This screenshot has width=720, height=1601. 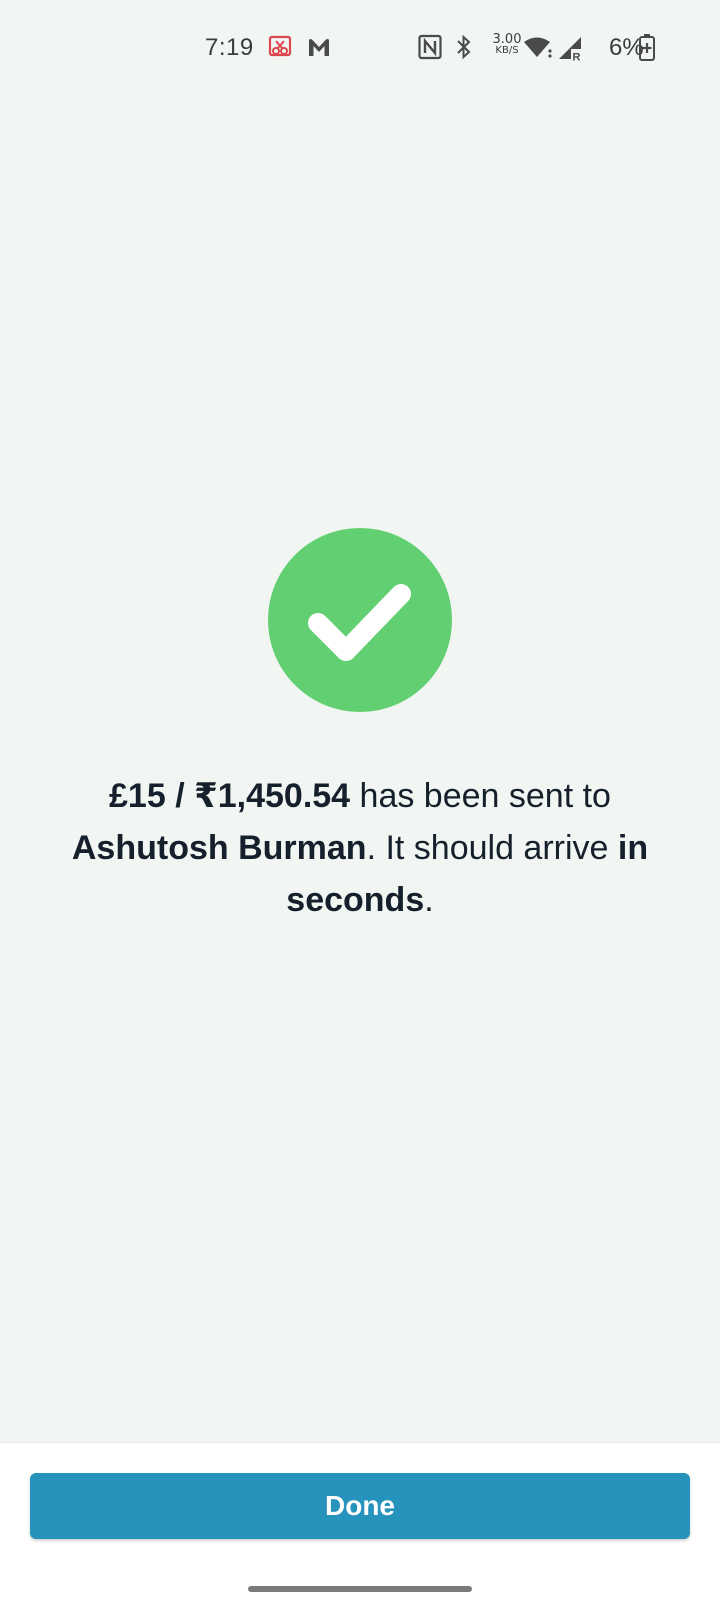 What do you see at coordinates (219, 848) in the screenshot?
I see `recipient-name: Ashutosh Burman` at bounding box center [219, 848].